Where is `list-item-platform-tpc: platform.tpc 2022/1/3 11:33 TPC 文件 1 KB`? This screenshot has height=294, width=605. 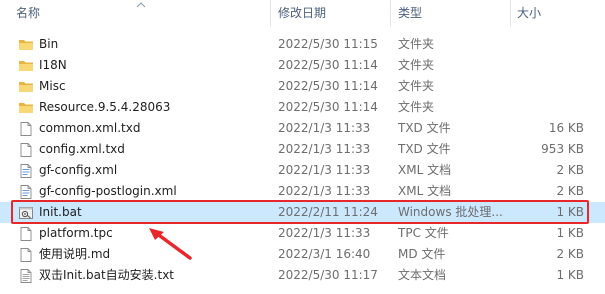
list-item-platform-tpc: platform.tpc 2022/1/3 11:33 TPC 文件 1 KB is located at coordinates (302, 233).